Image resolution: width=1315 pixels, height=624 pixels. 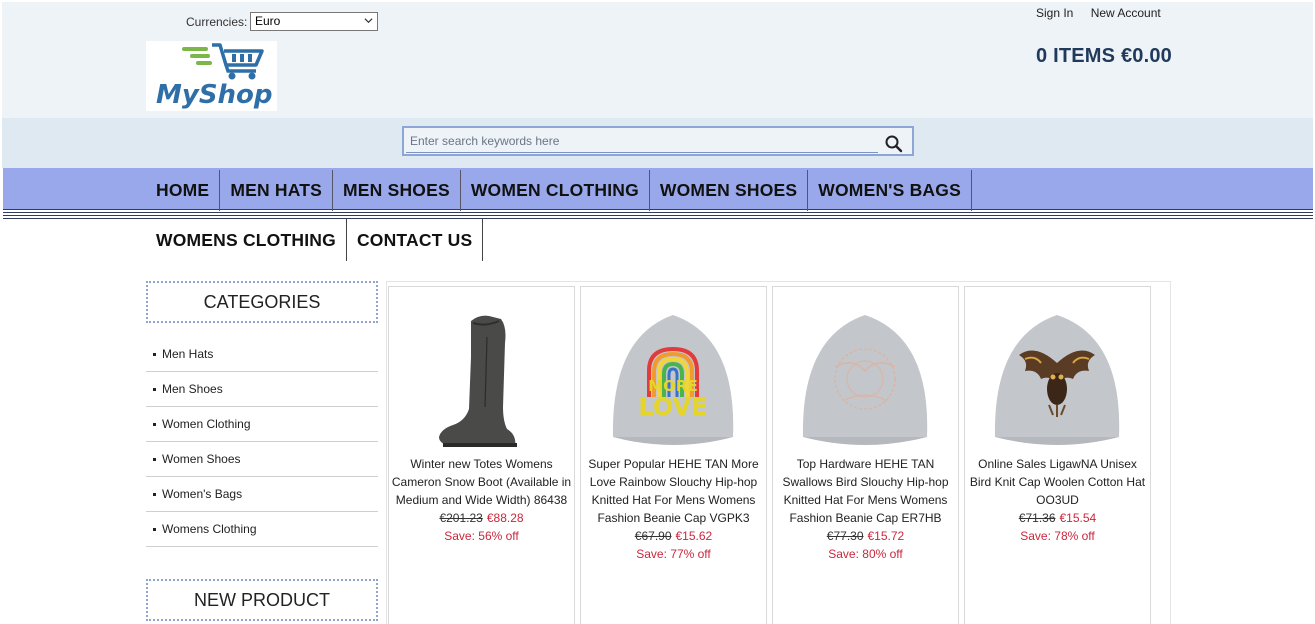 What do you see at coordinates (865, 554) in the screenshot?
I see `save-badge: Save: 80% off` at bounding box center [865, 554].